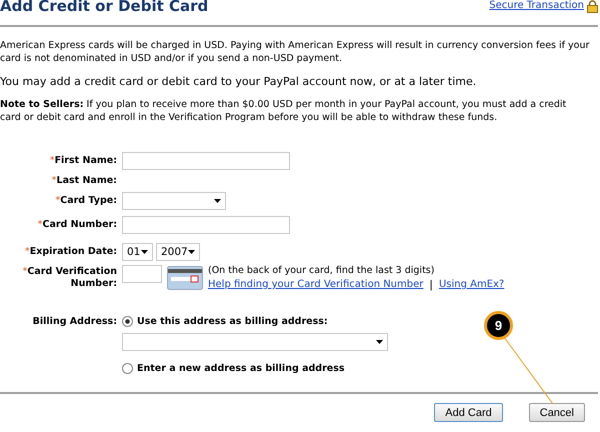 The height and width of the screenshot is (432, 600). What do you see at coordinates (255, 342) in the screenshot?
I see `address-dropdown` at bounding box center [255, 342].